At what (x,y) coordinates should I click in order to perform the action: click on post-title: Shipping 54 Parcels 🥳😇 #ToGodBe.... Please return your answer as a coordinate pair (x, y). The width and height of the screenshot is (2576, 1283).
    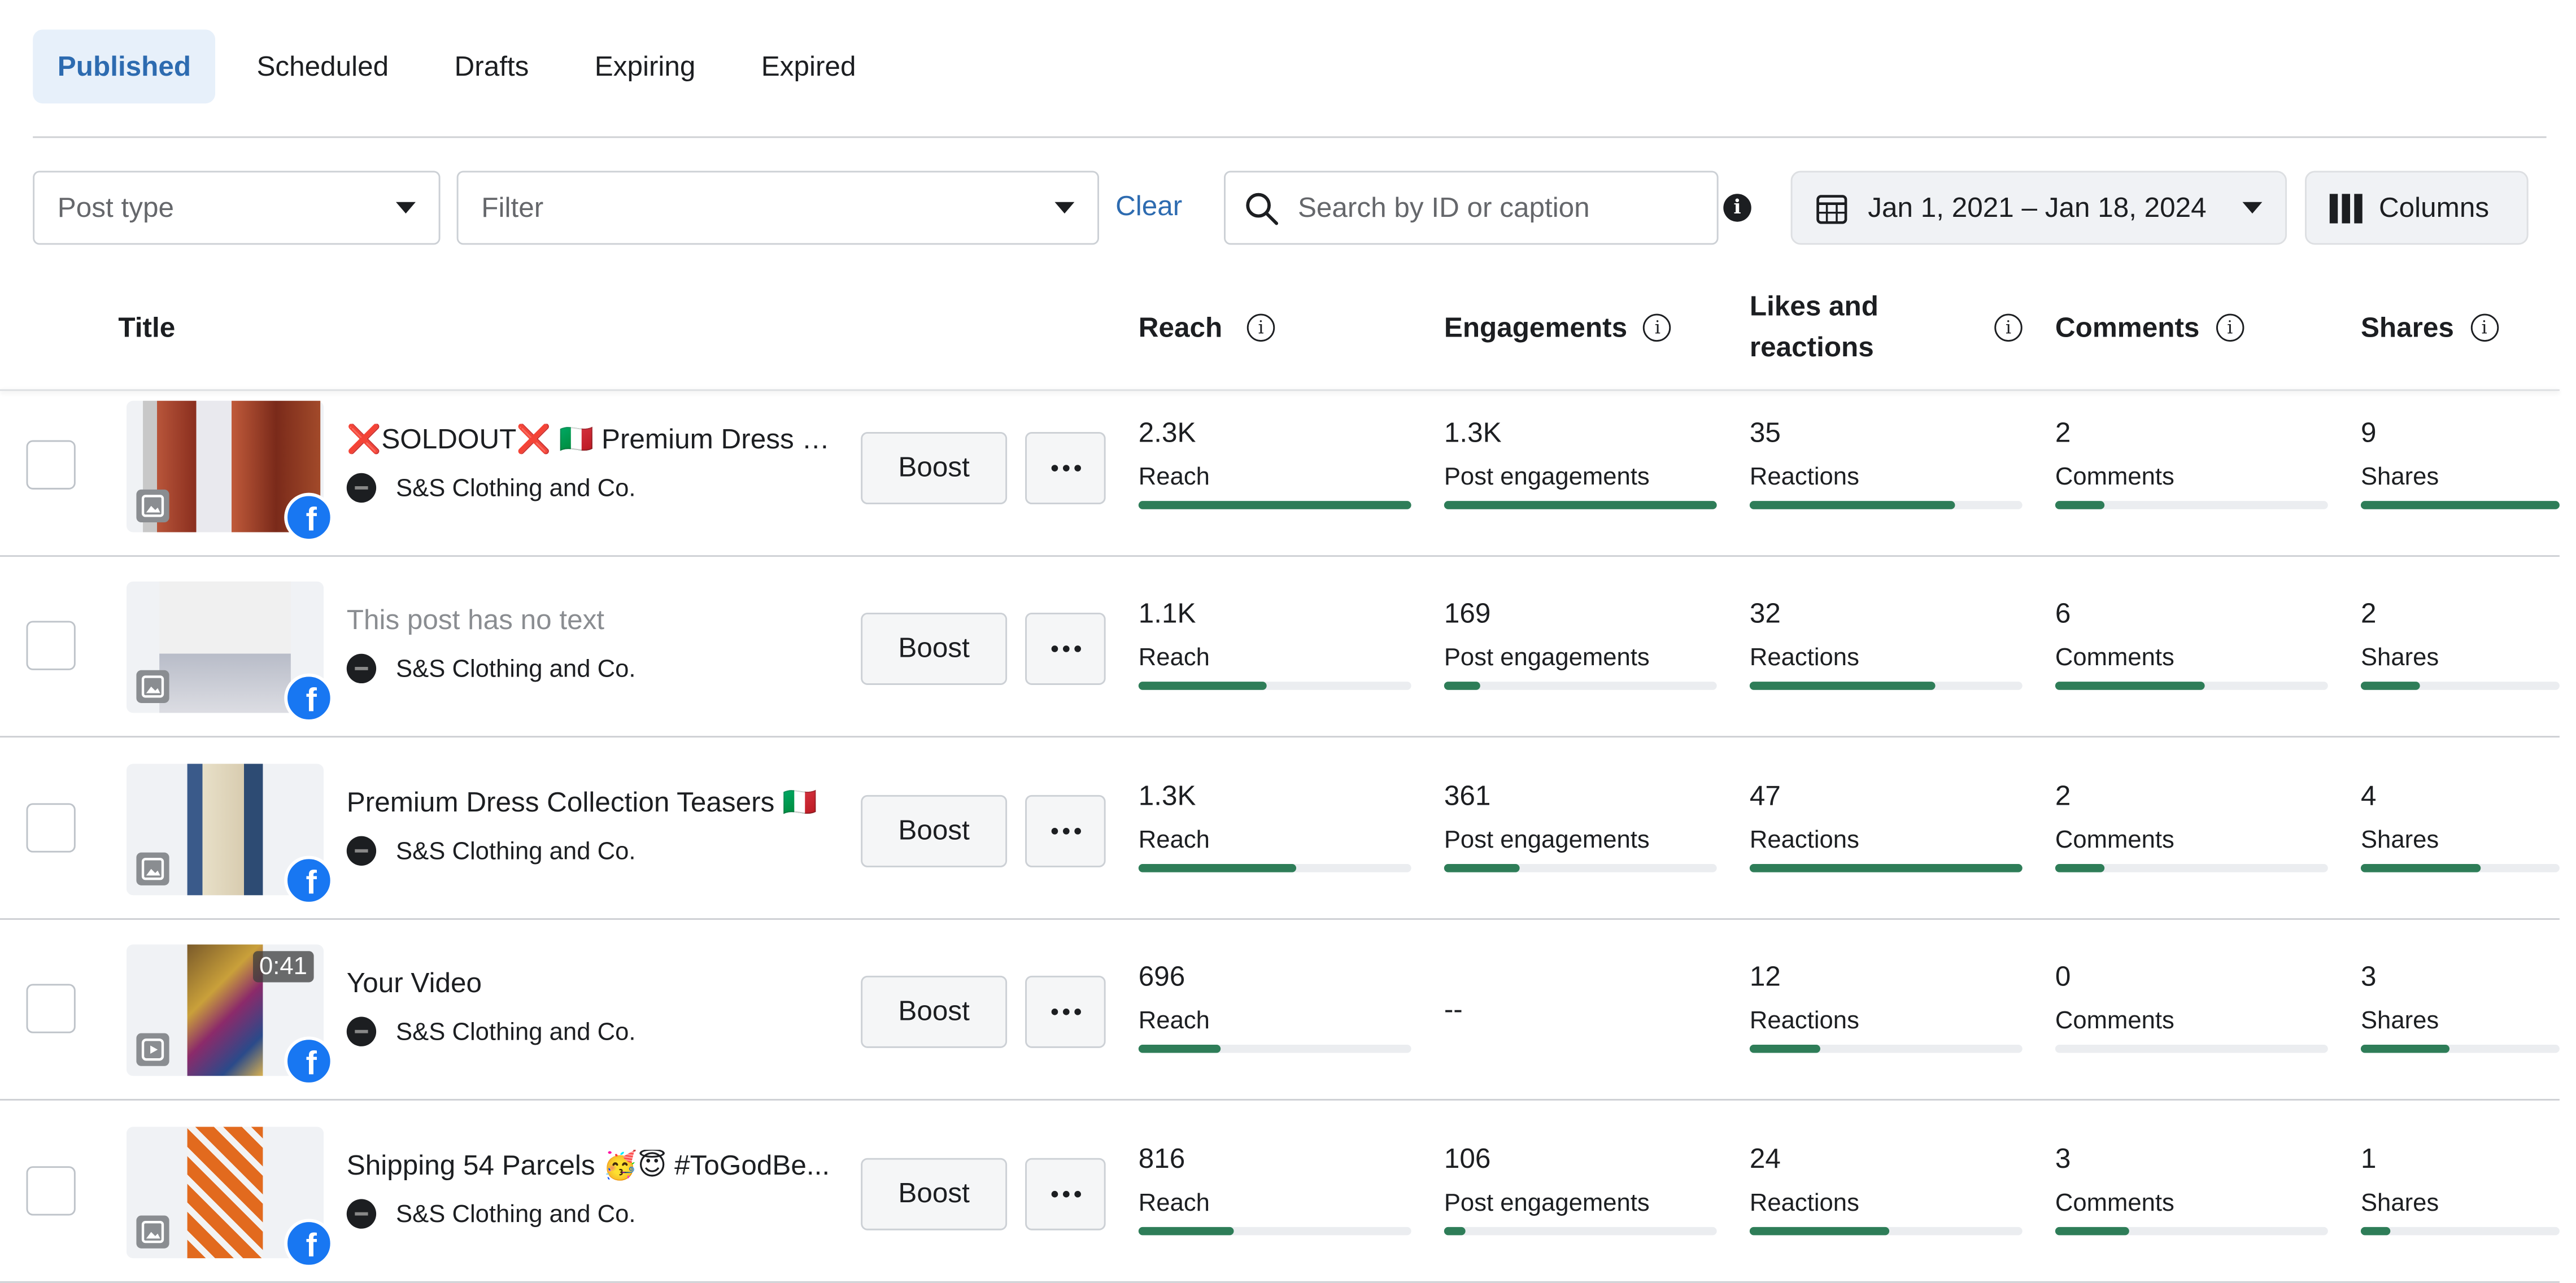
    Looking at the image, I should click on (593, 1166).